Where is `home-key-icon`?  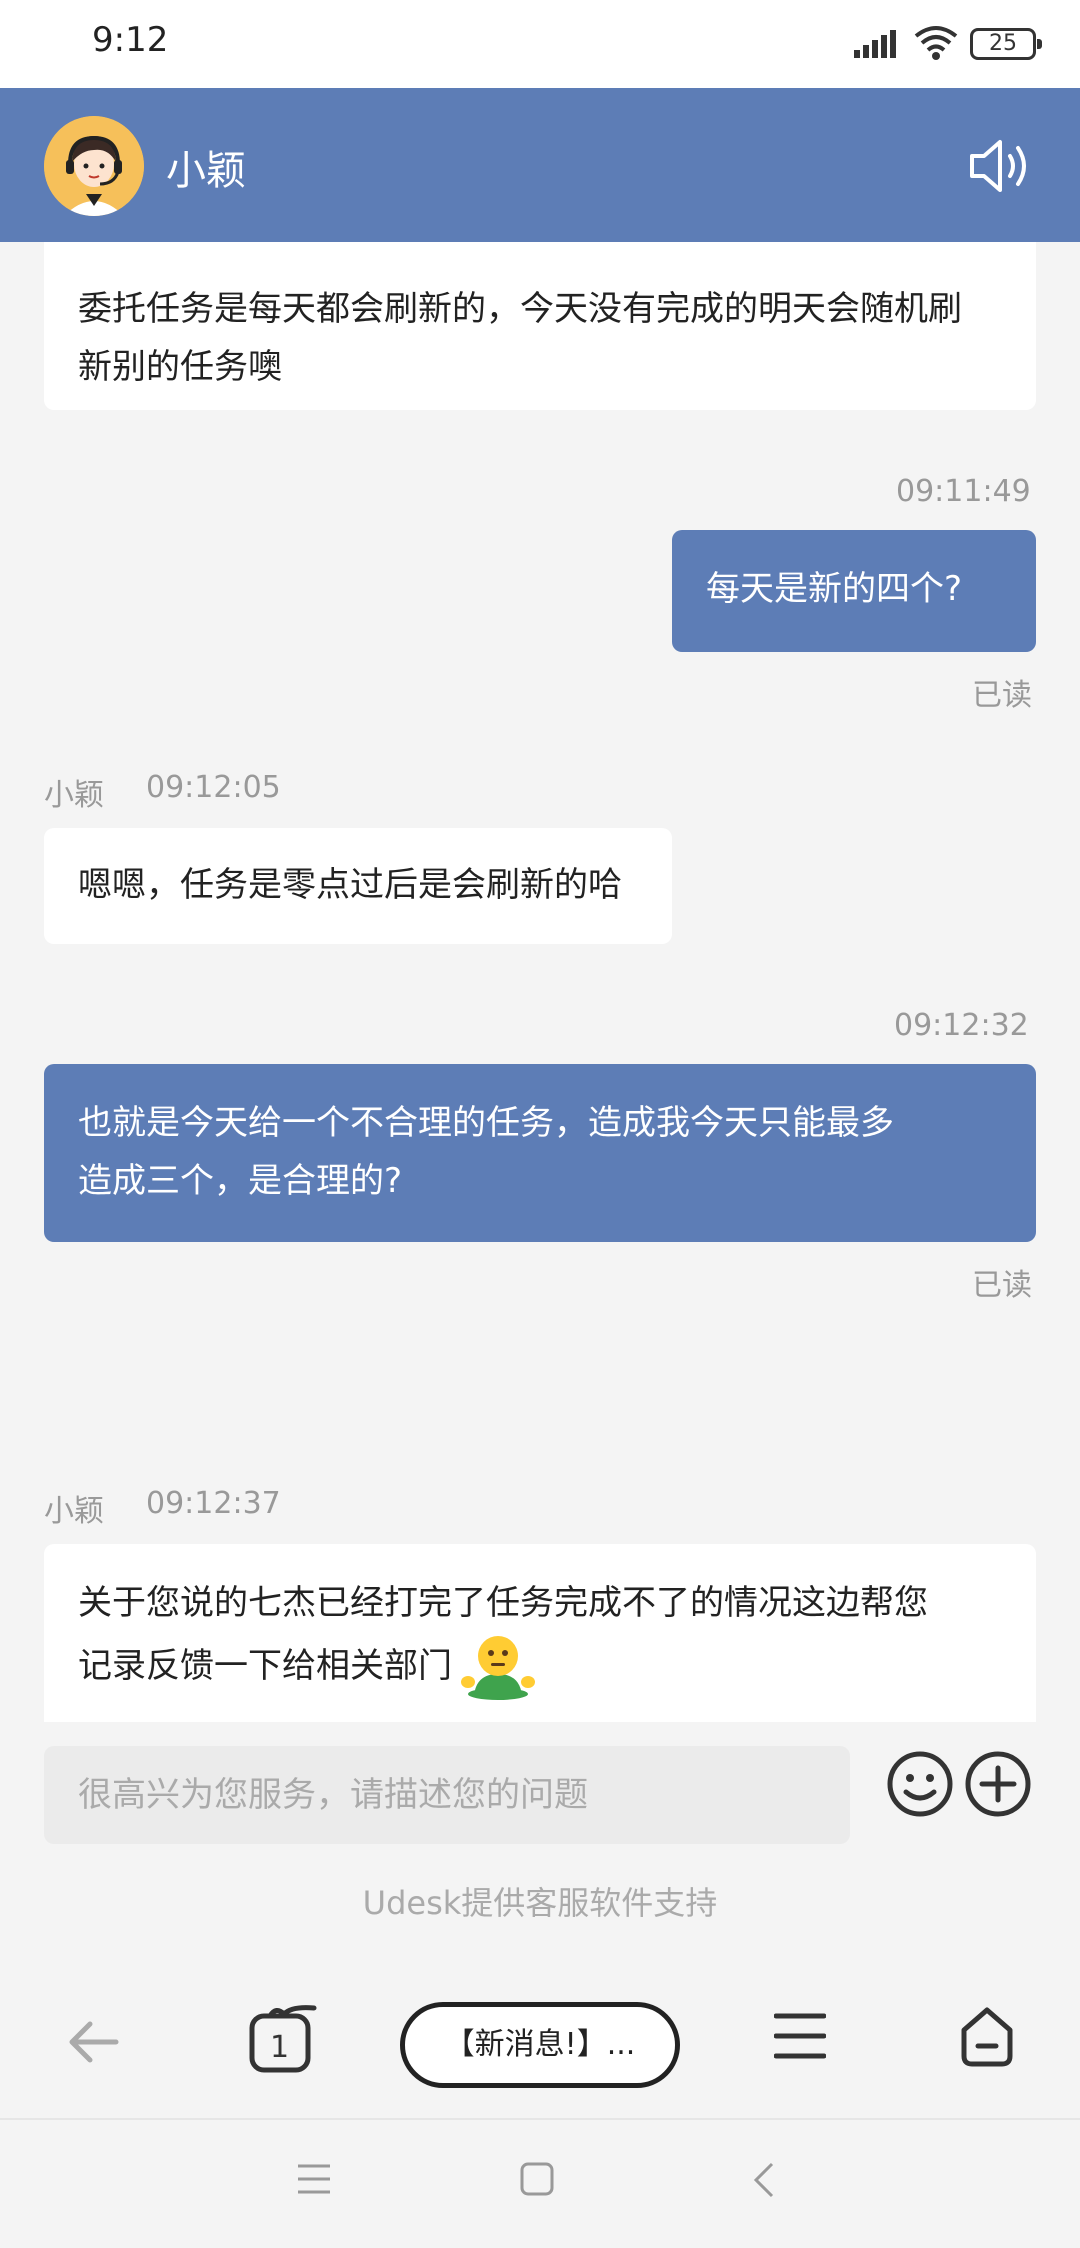
home-key-icon is located at coordinates (537, 2179).